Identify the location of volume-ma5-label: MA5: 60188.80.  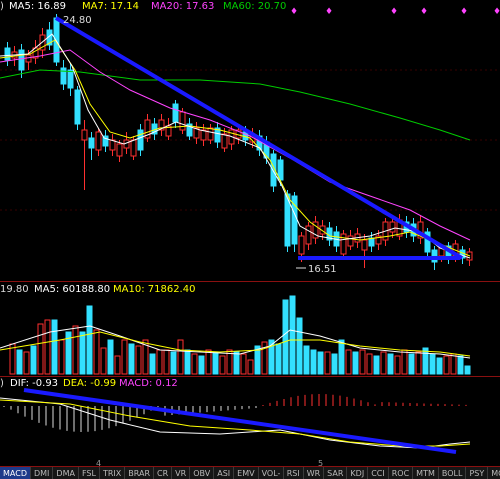
(72, 289).